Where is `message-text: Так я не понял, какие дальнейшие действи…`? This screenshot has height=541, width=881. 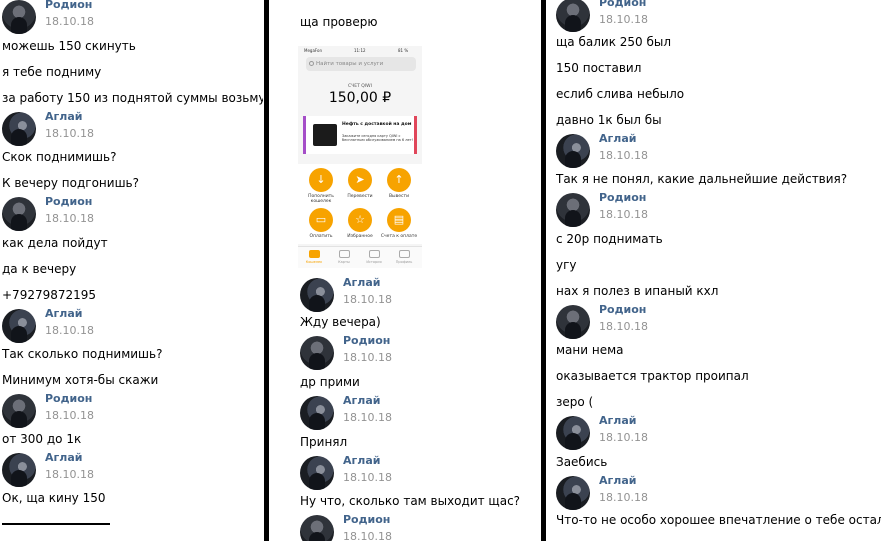
message-text: Так я не понял, какие дальнейшие действи… is located at coordinates (702, 179).